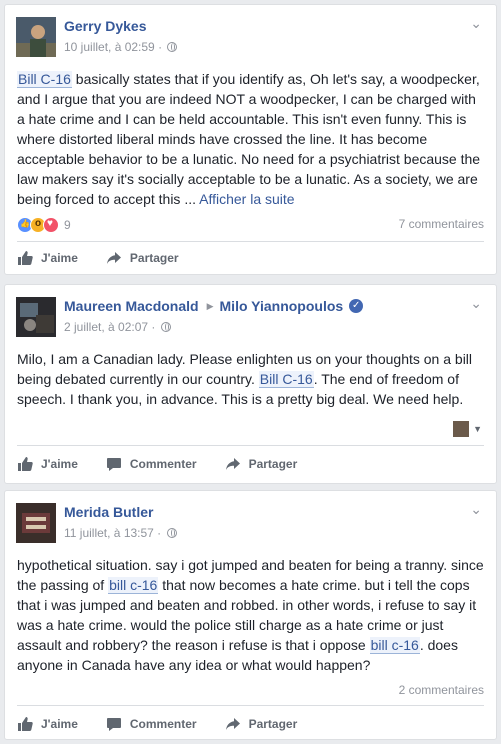  I want to click on post-header: Merida Butler 11 juillet, à 13:57 · ⌄, so click(250, 518).